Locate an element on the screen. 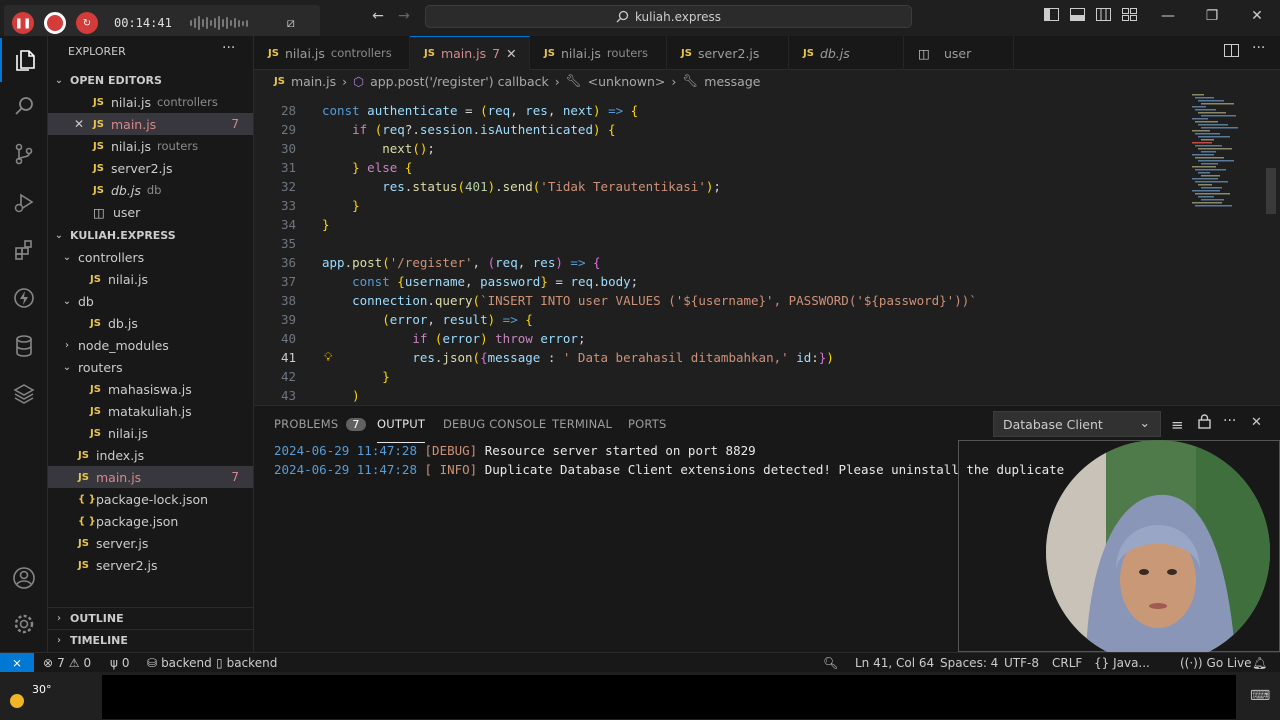  open-editors-section-header: ⌄ OPEN EDITORS is located at coordinates (150, 80).